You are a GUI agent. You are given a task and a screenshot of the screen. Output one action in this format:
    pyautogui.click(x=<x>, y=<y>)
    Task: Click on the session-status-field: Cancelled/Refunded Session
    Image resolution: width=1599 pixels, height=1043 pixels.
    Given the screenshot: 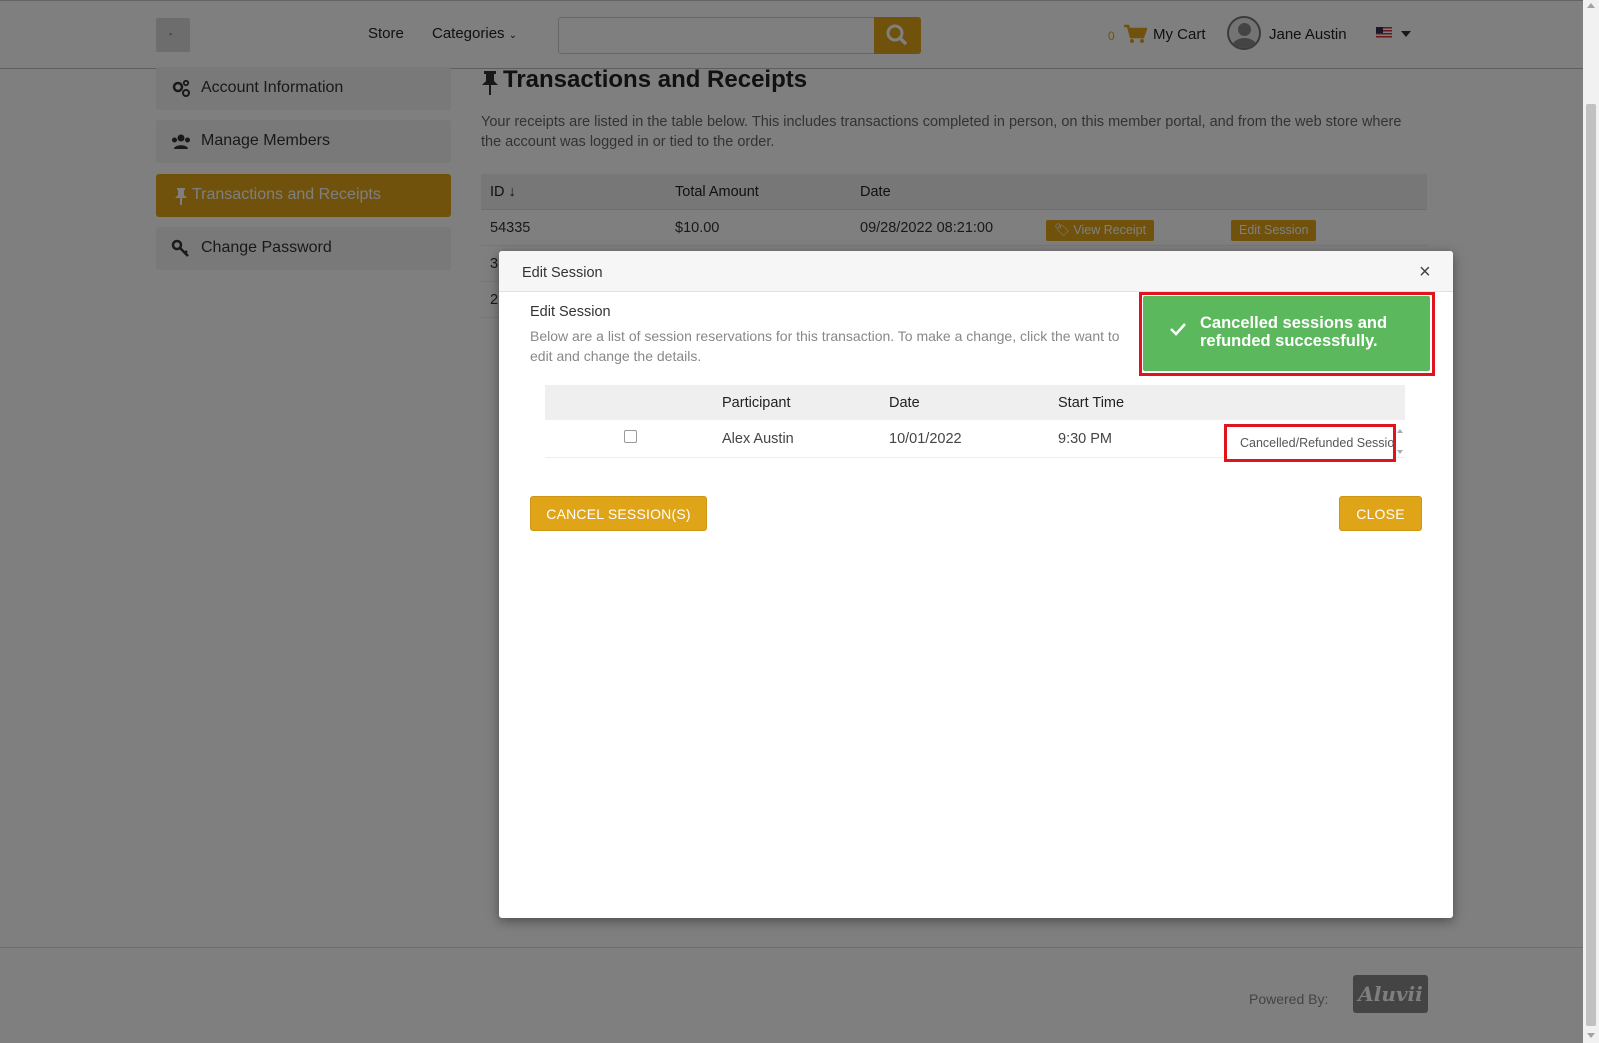 What is the action you would take?
    pyautogui.click(x=1310, y=443)
    